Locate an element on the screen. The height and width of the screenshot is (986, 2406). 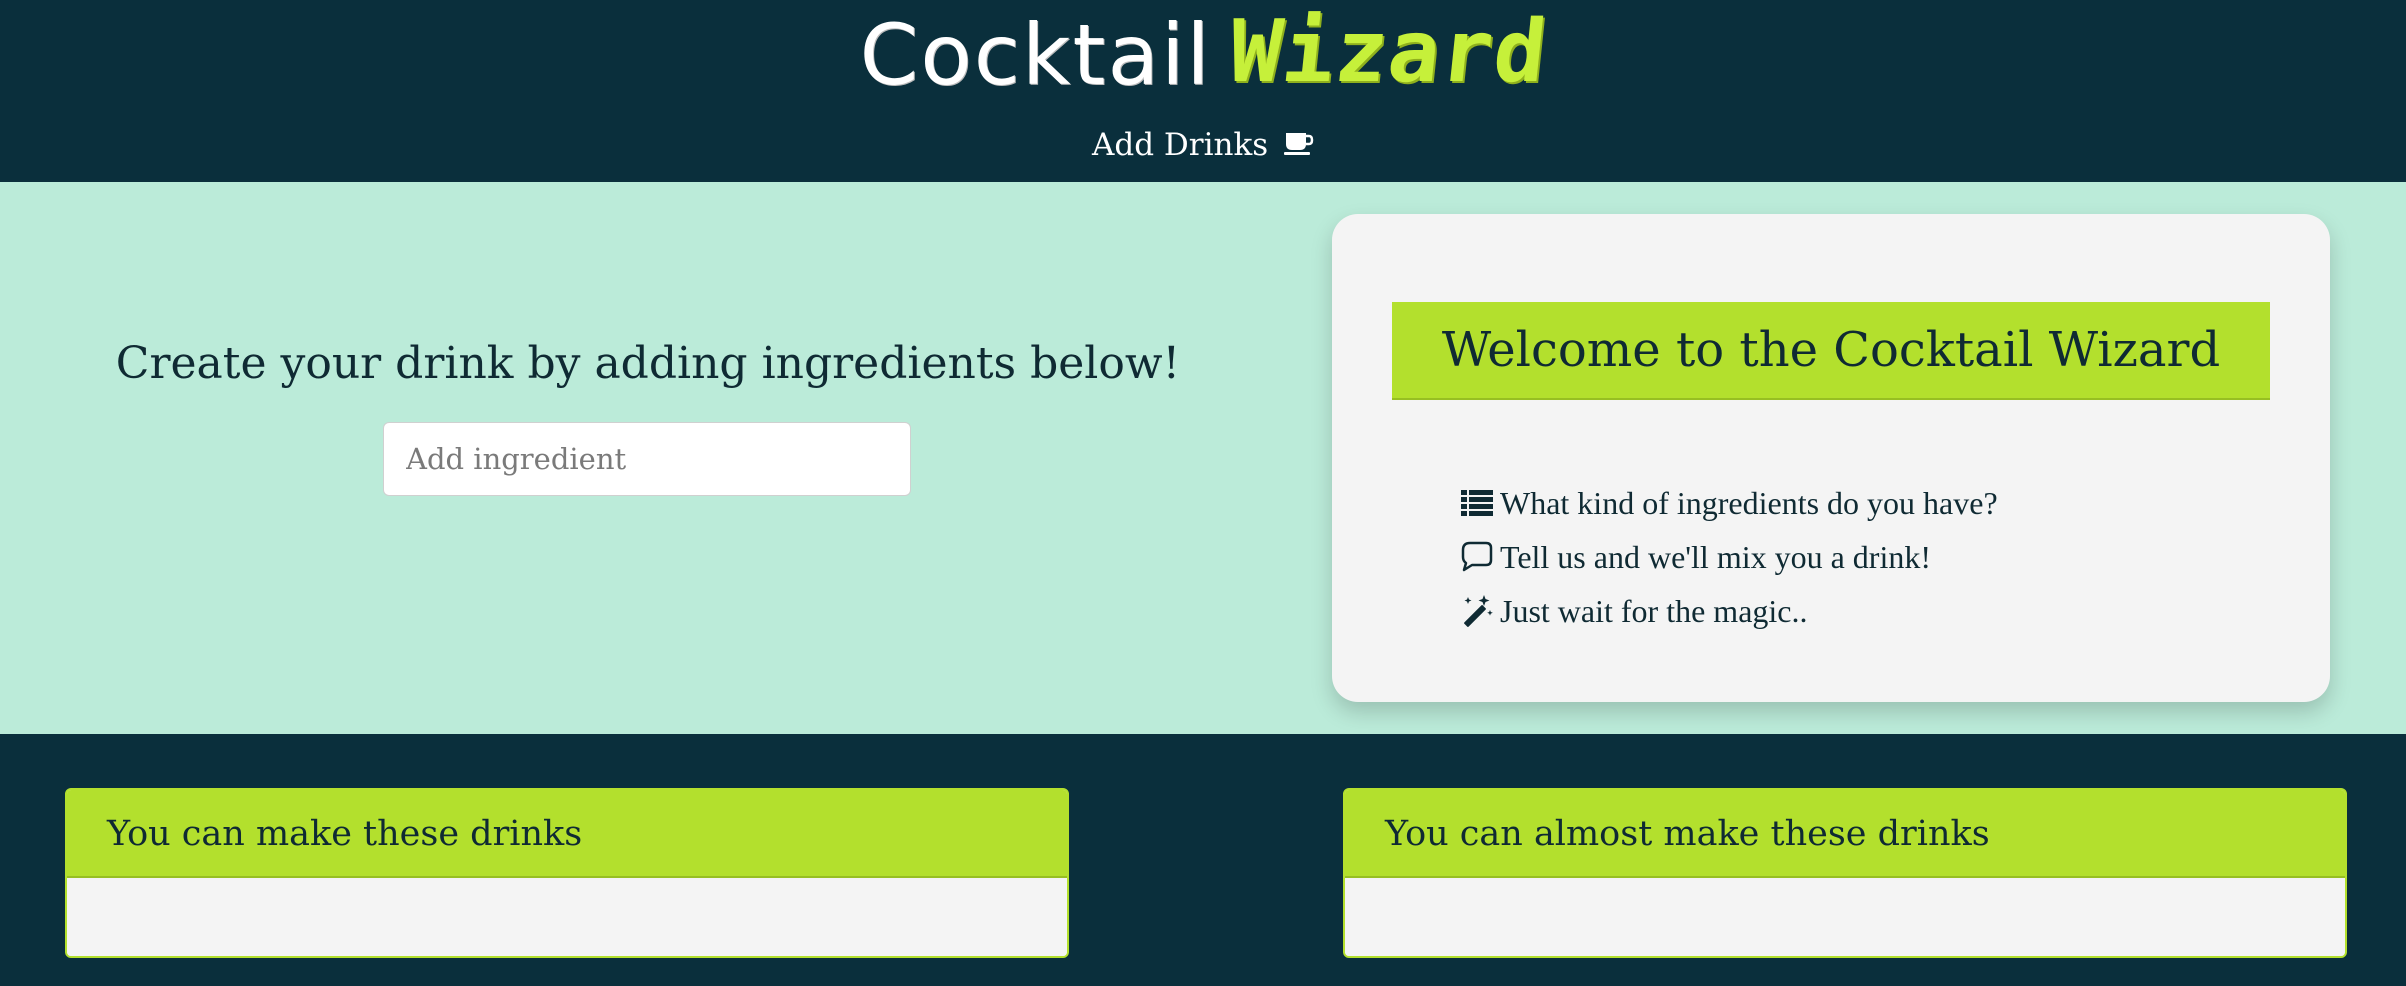
logo-text-cocktail: Cocktail is located at coordinates (1035, 55).